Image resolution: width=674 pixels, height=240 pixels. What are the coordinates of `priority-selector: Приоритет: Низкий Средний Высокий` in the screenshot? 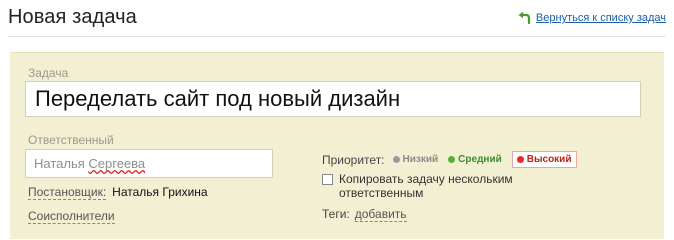 It's located at (450, 159).